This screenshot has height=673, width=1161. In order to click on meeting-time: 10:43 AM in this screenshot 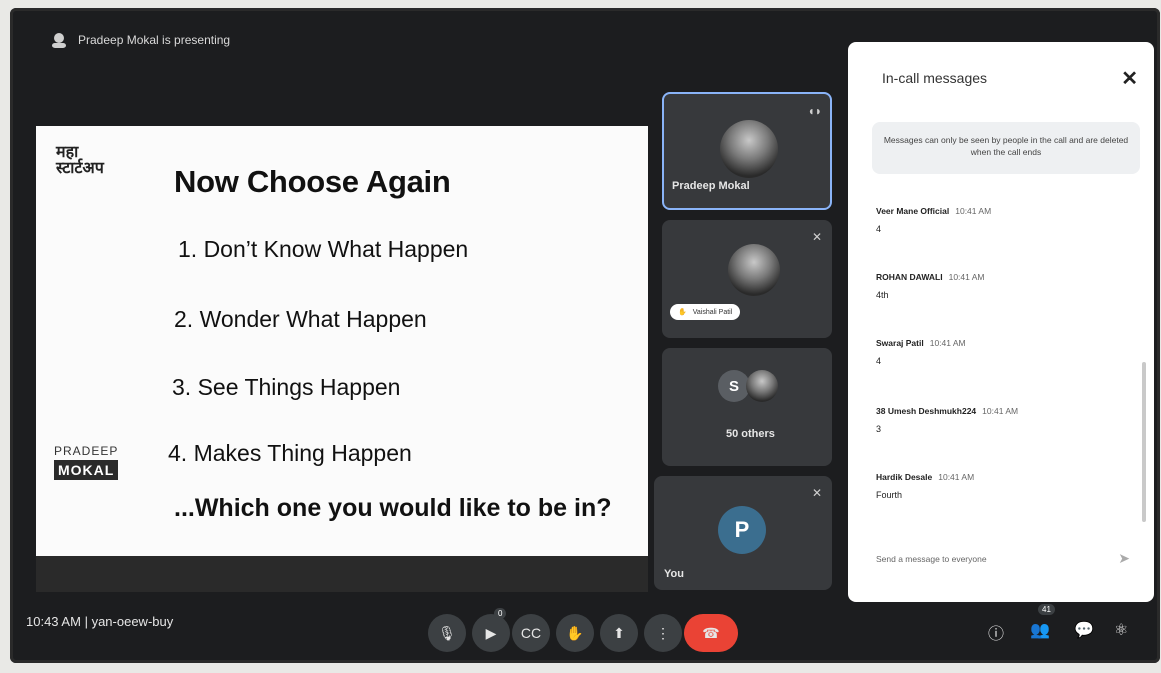, I will do `click(53, 621)`.